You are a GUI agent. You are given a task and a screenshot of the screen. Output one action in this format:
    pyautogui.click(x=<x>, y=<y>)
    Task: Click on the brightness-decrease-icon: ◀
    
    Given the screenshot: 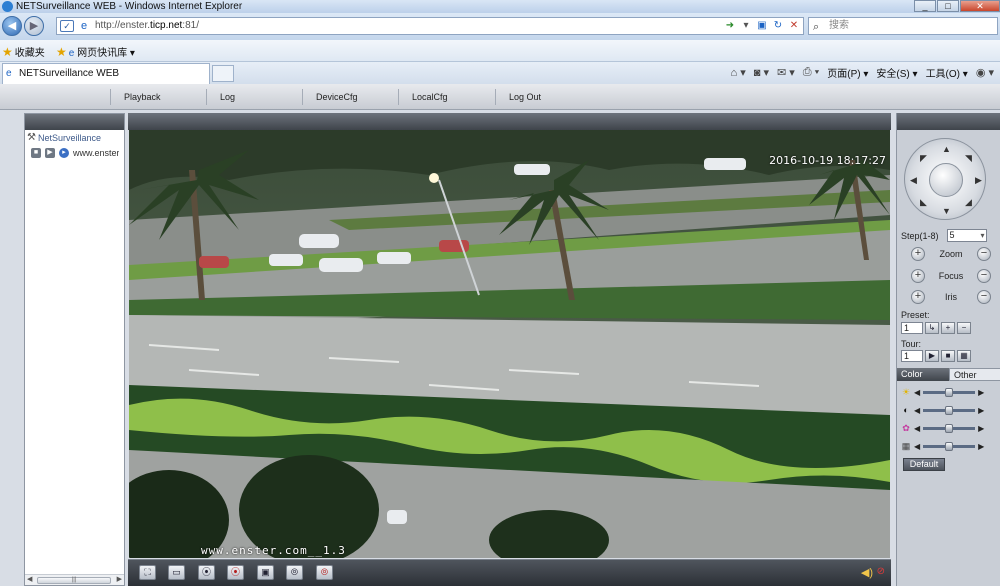 What is the action you would take?
    pyautogui.click(x=917, y=392)
    